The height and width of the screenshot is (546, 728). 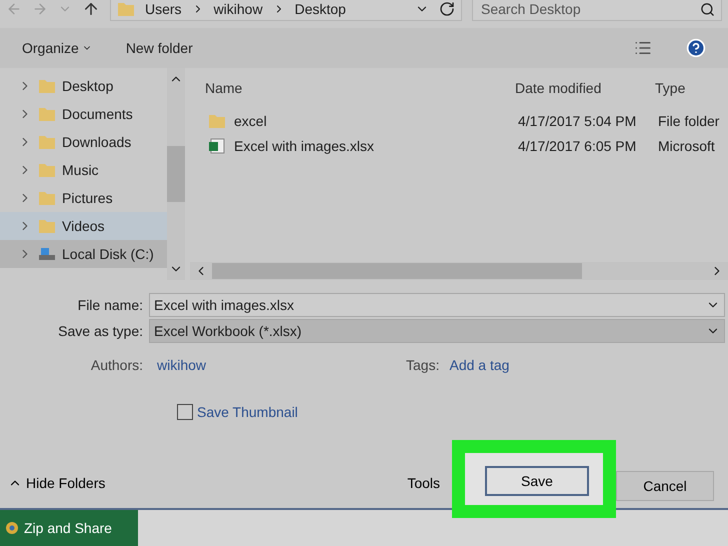 I want to click on search-field: Search Desktop, so click(x=597, y=10).